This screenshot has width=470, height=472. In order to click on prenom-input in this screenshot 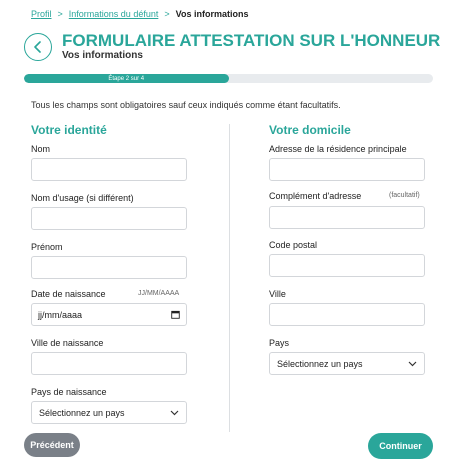, I will do `click(109, 267)`.